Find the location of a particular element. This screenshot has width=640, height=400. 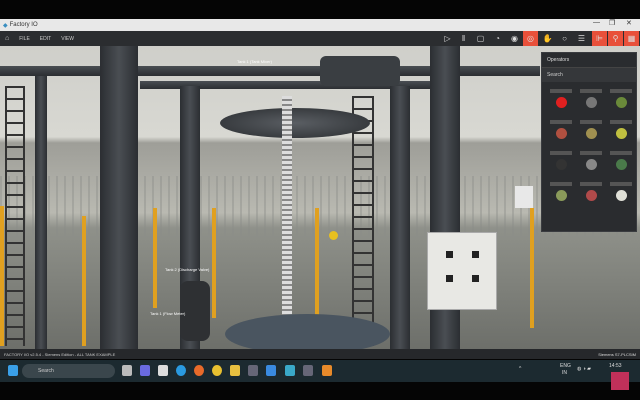

home-icon: ⌂ is located at coordinates (7, 38).